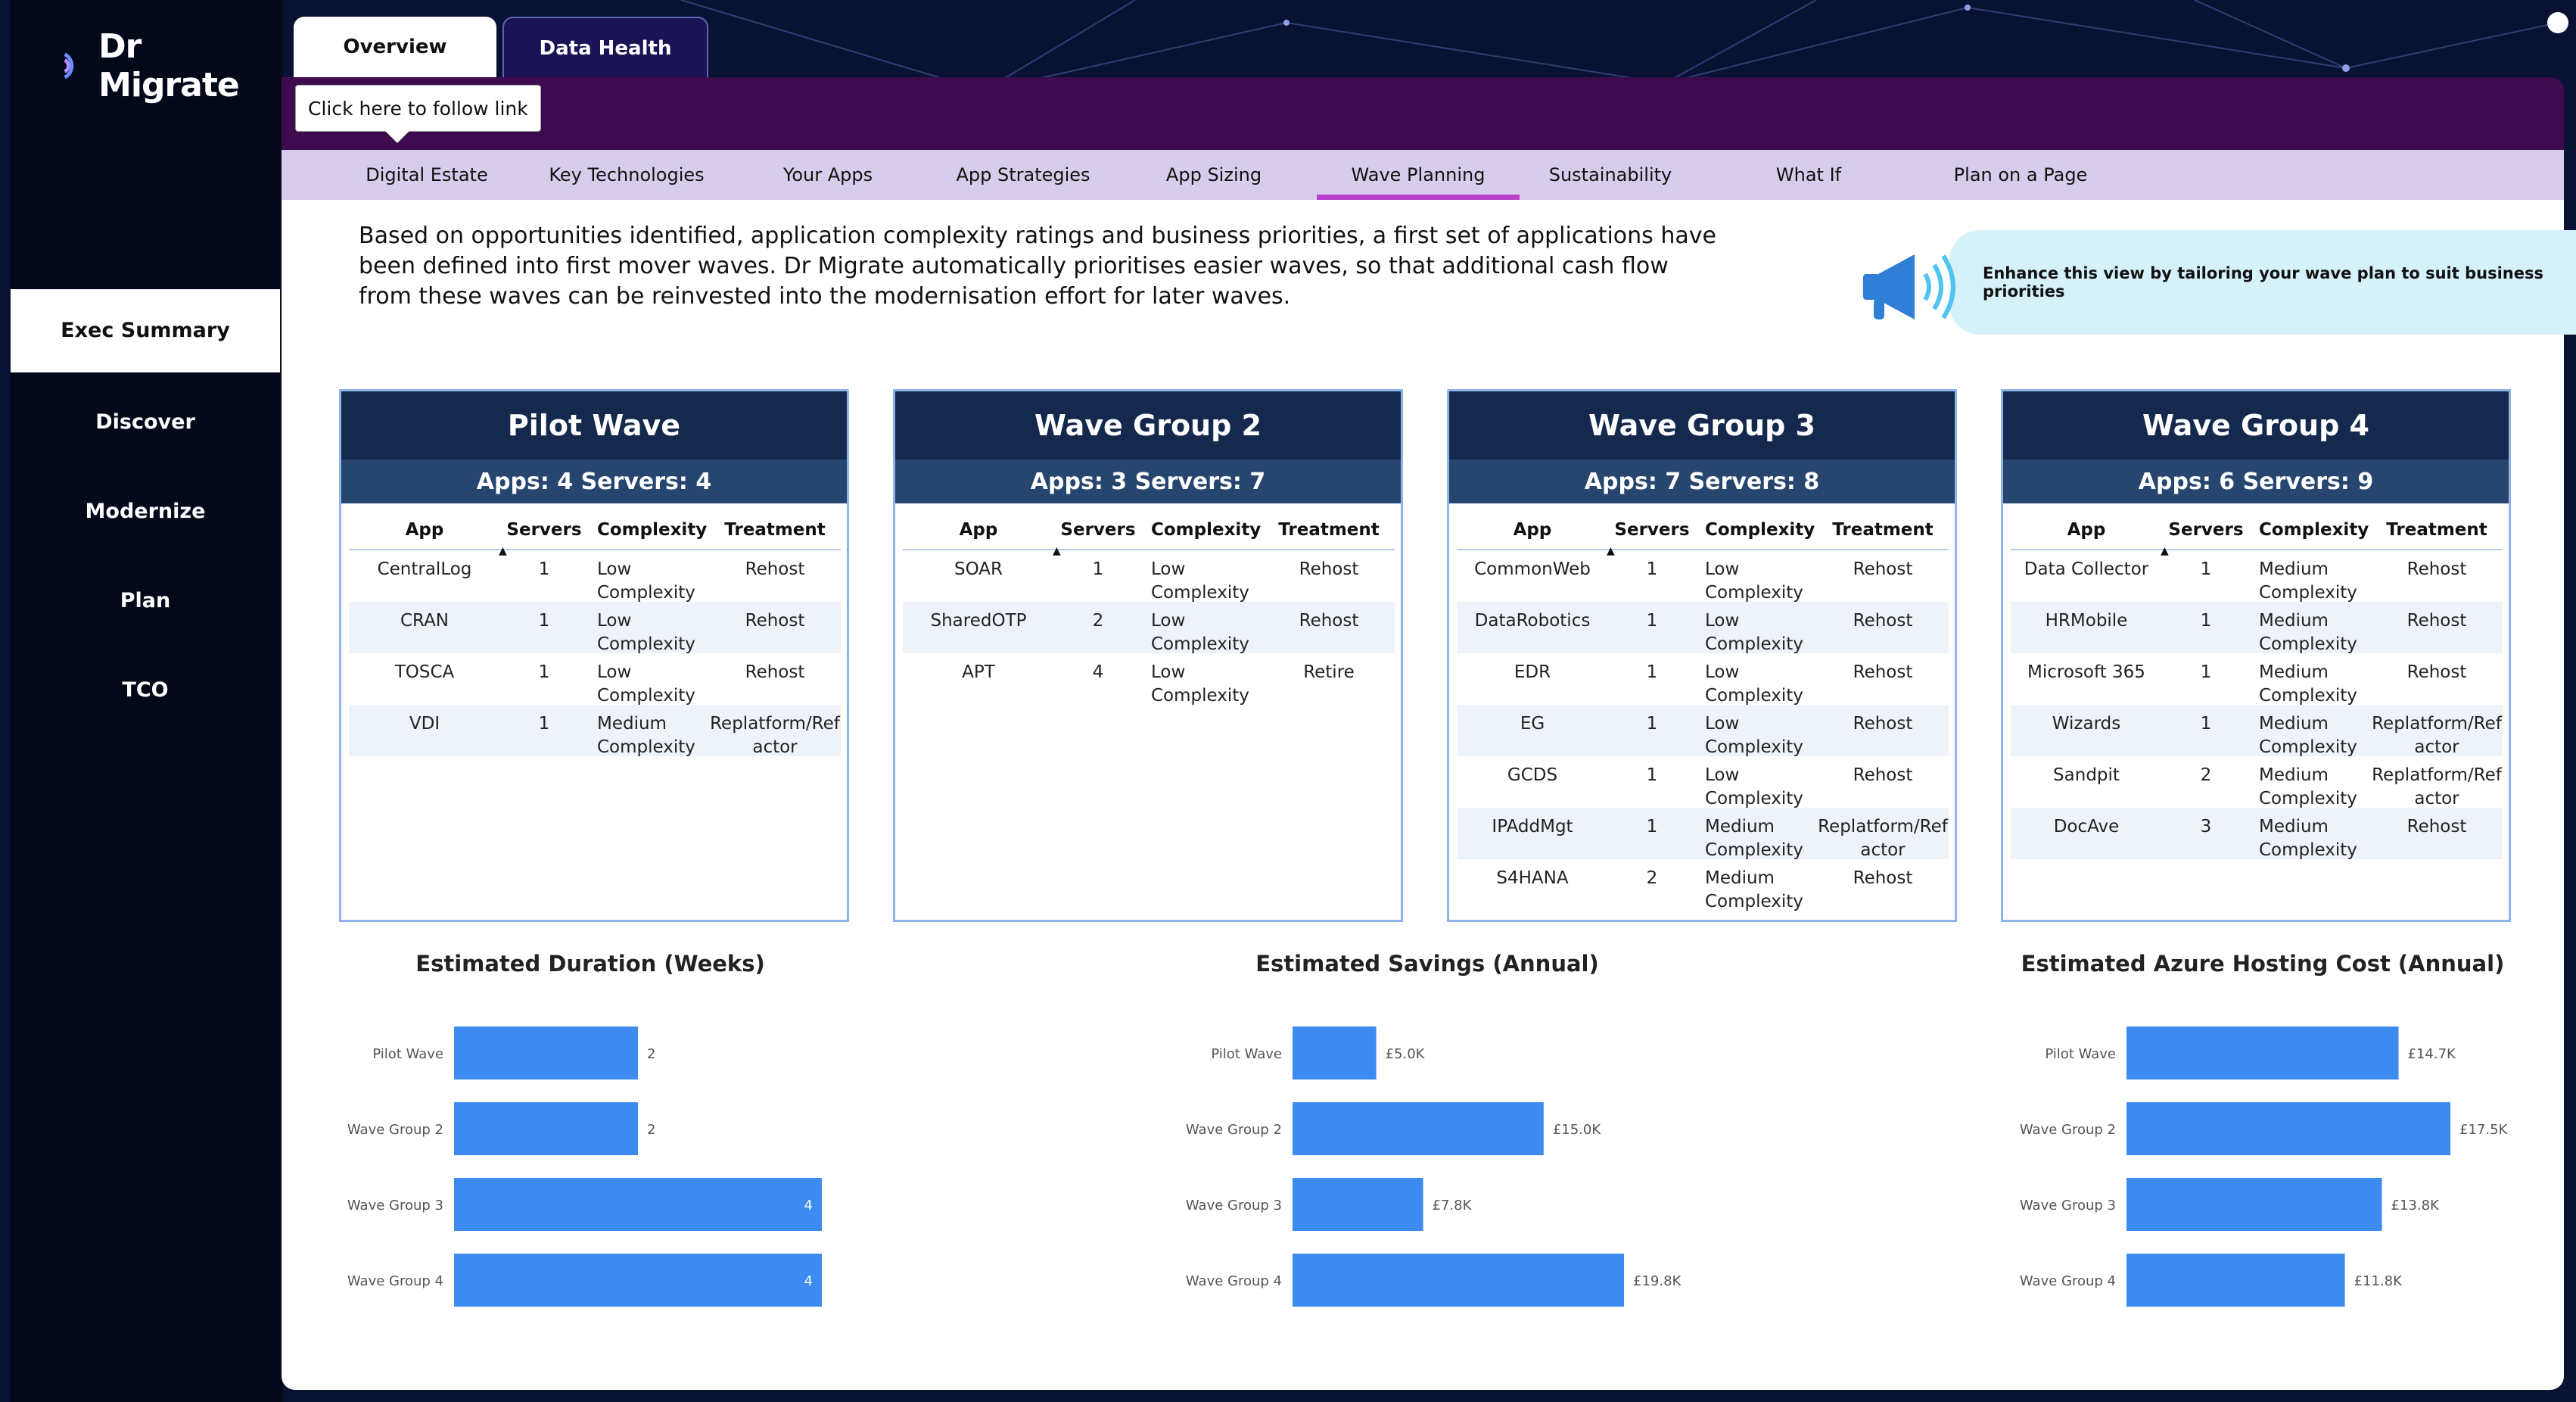  Describe the element at coordinates (2020, 175) in the screenshot. I see `subnav-plan-on-a-page: Plan on a Page` at that location.